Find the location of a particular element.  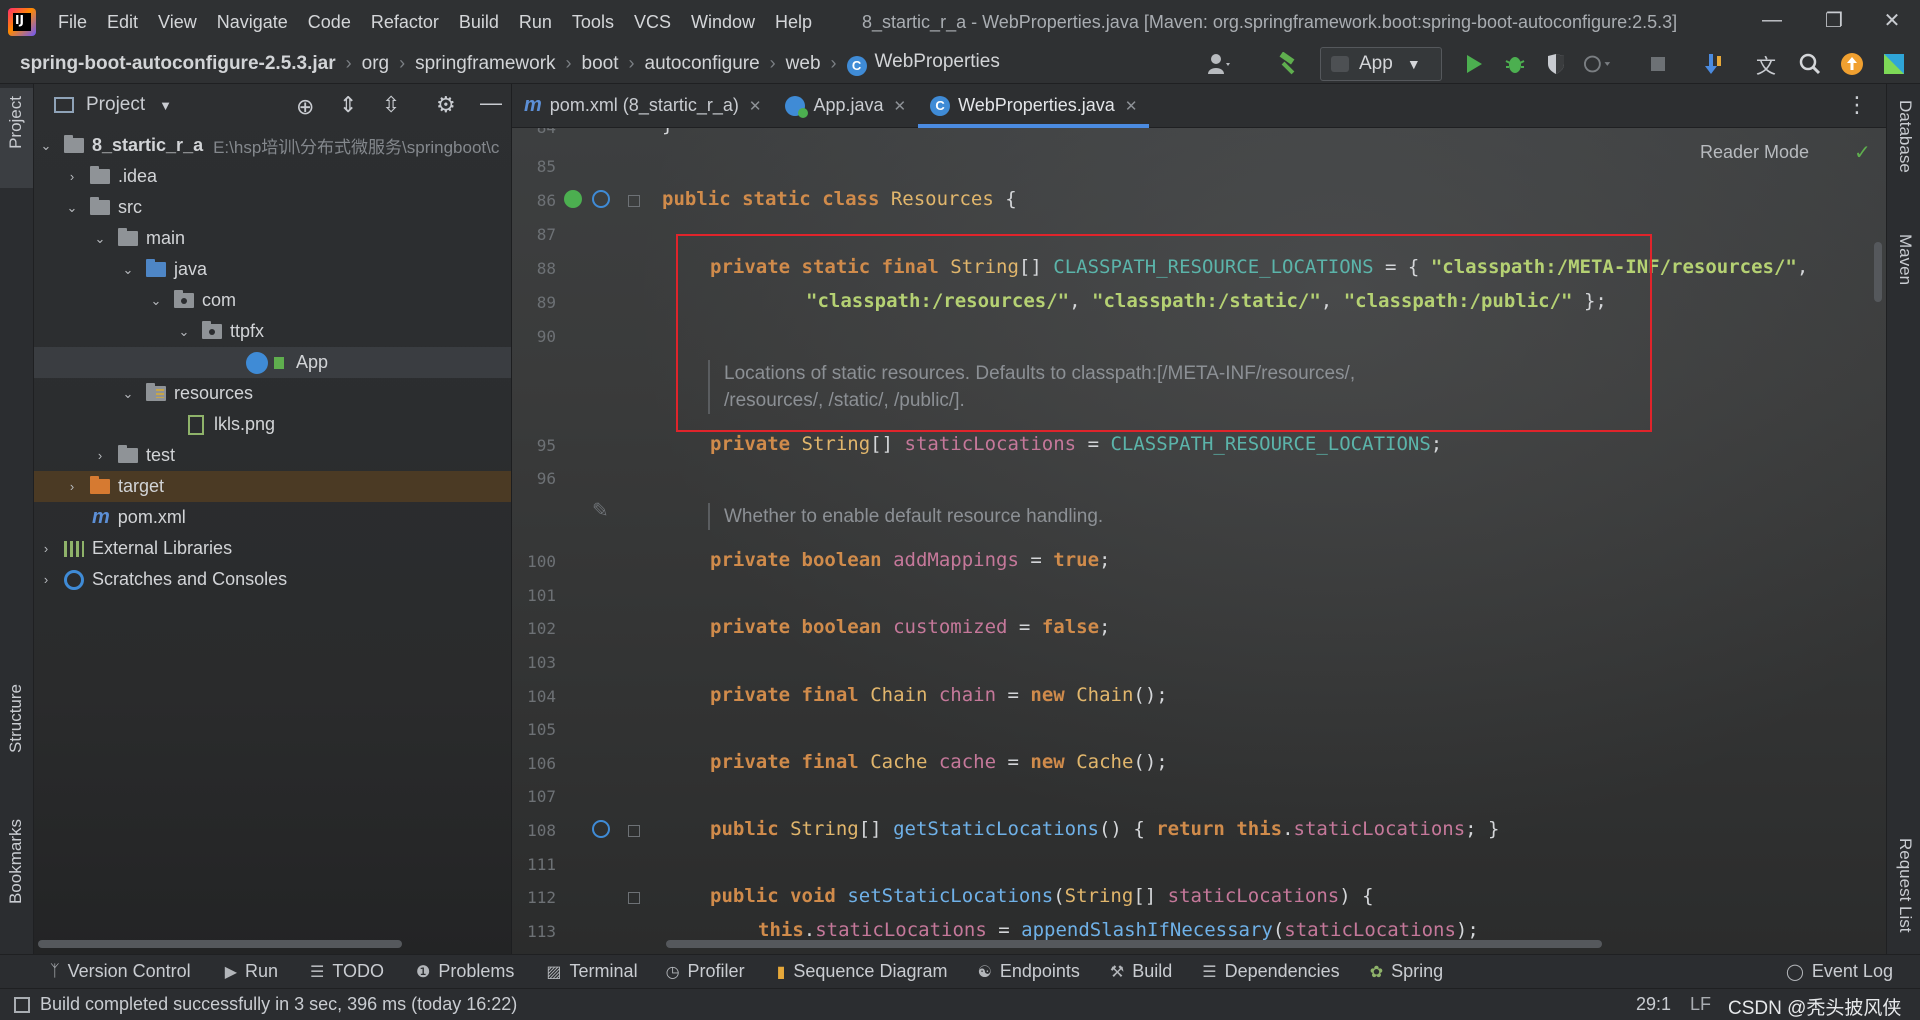

breadcrumb-web: web is located at coordinates (803, 64).